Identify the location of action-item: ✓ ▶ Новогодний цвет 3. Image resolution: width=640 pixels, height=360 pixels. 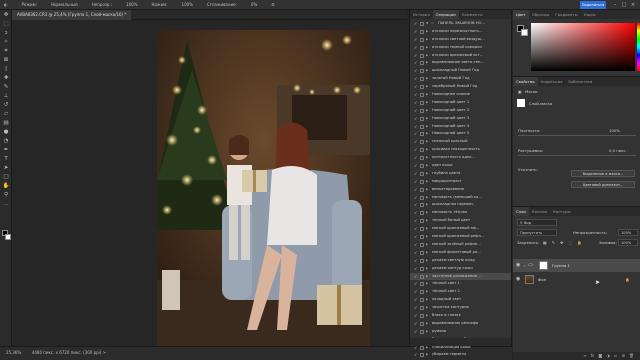
(460, 119).